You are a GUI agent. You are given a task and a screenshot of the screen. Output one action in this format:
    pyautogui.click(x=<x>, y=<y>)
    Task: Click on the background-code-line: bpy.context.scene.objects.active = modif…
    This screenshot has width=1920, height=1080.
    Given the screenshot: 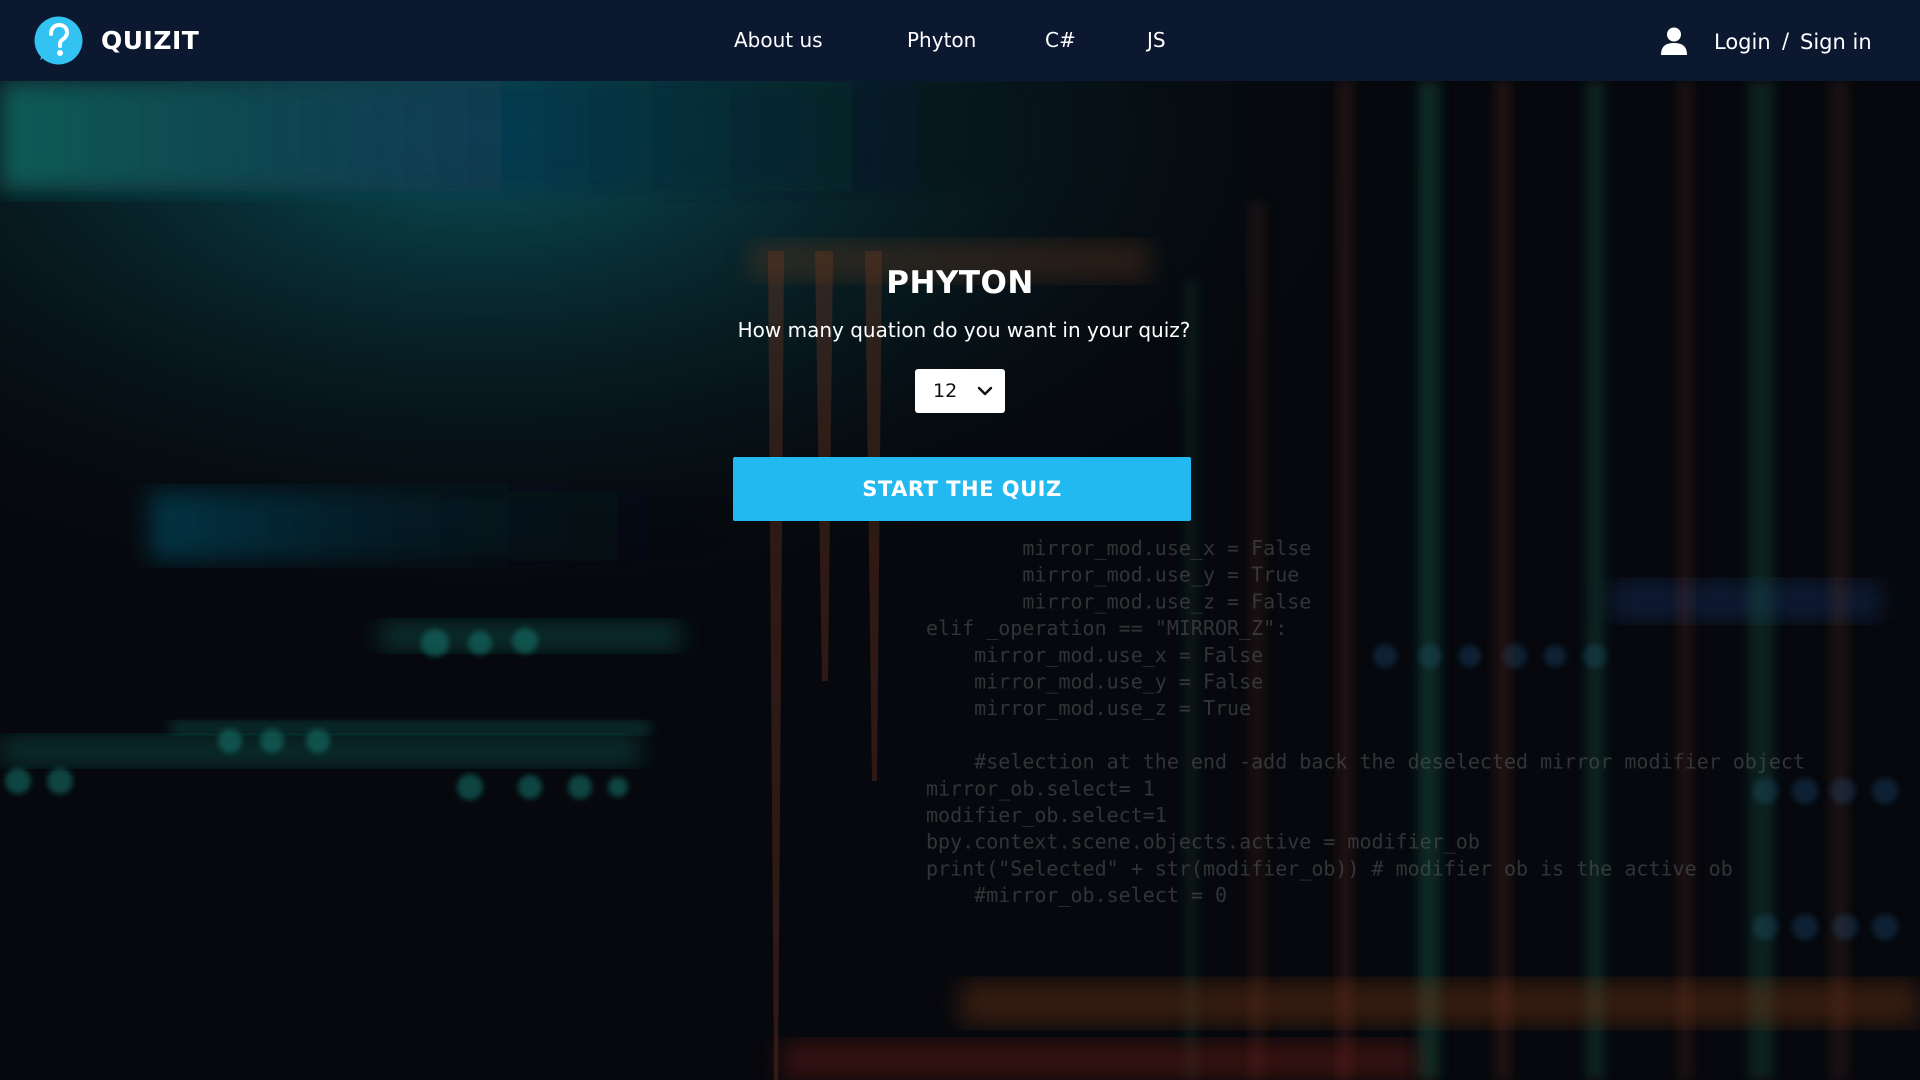 What is the action you would take?
    pyautogui.click(x=1203, y=842)
    